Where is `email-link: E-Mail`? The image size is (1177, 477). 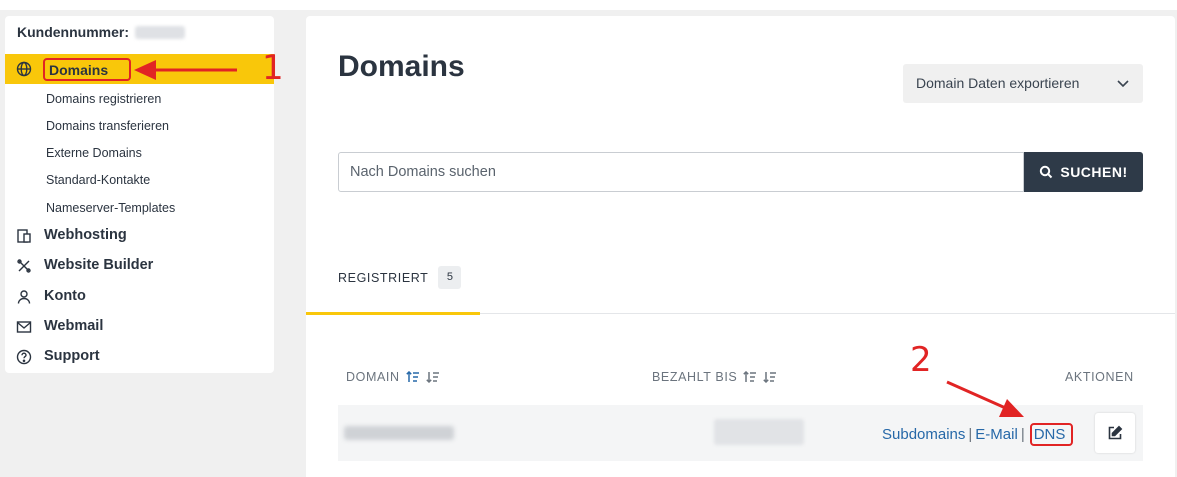
email-link: E-Mail is located at coordinates (996, 434).